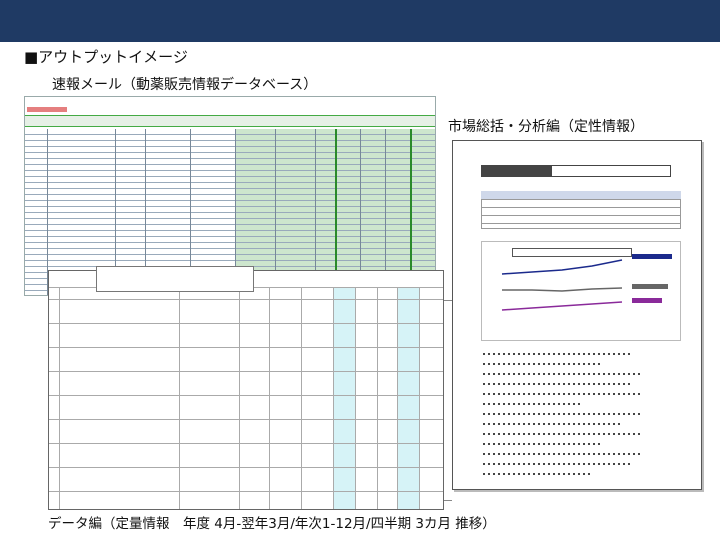 This screenshot has height=540, width=720. I want to click on quick-report-caption: 速報メール（動薬販売情報データベース）, so click(185, 85).